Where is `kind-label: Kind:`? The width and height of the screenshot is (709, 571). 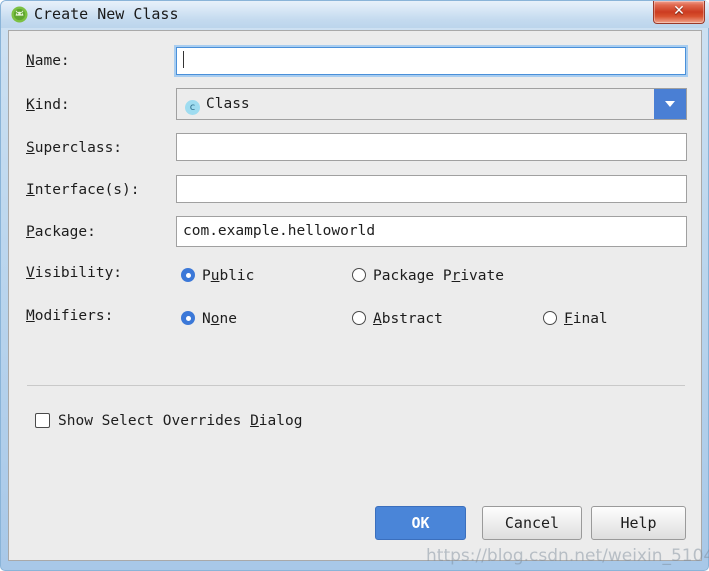 kind-label: Kind: is located at coordinates (48, 105).